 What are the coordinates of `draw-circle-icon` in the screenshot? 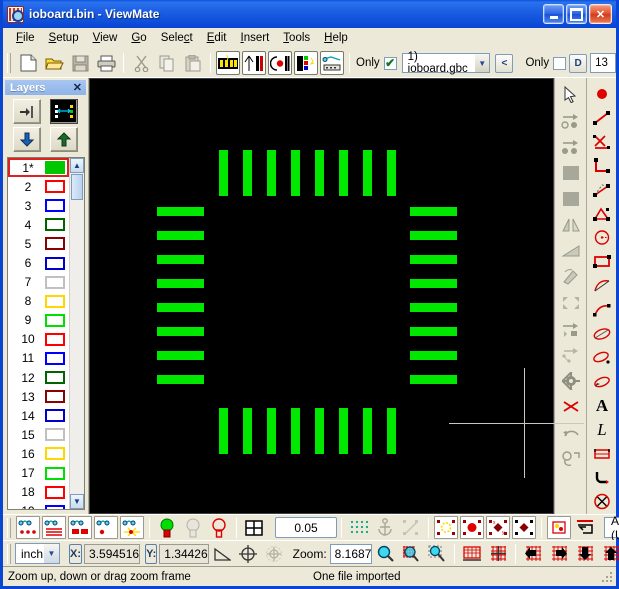 It's located at (602, 237).